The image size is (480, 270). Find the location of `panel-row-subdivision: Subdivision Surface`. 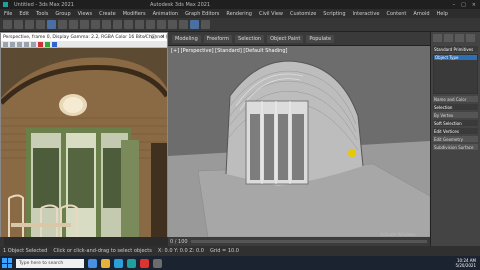

panel-row-subdivision: Subdivision Surface is located at coordinates (455, 147).